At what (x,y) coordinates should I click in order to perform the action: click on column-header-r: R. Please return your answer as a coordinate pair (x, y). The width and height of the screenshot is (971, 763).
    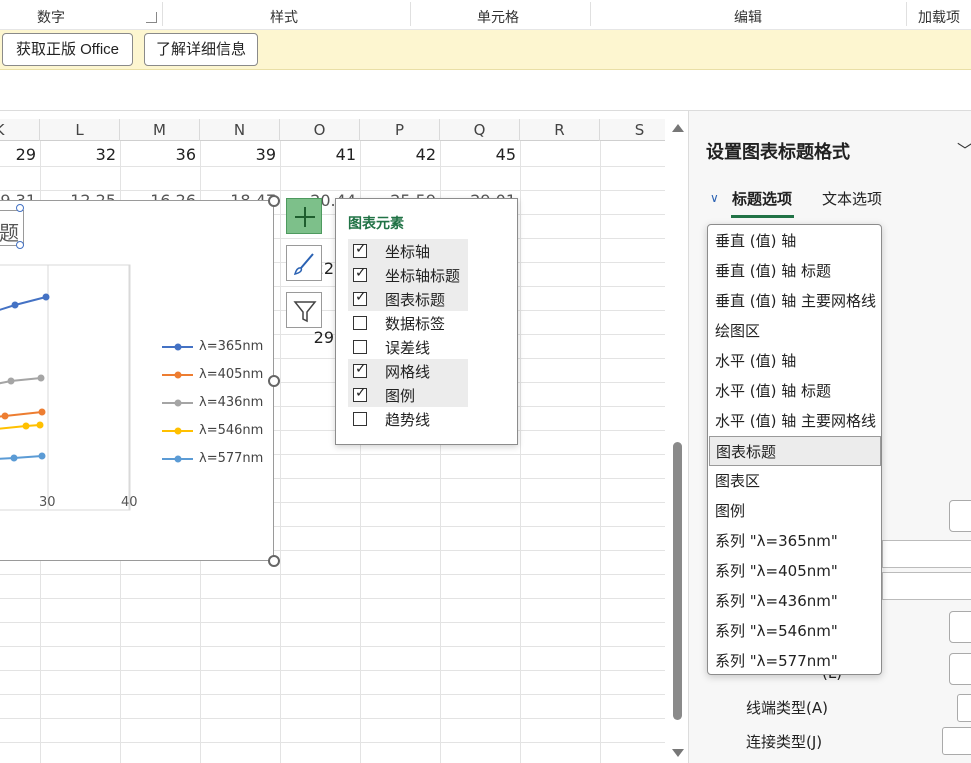
    Looking at the image, I should click on (560, 130).